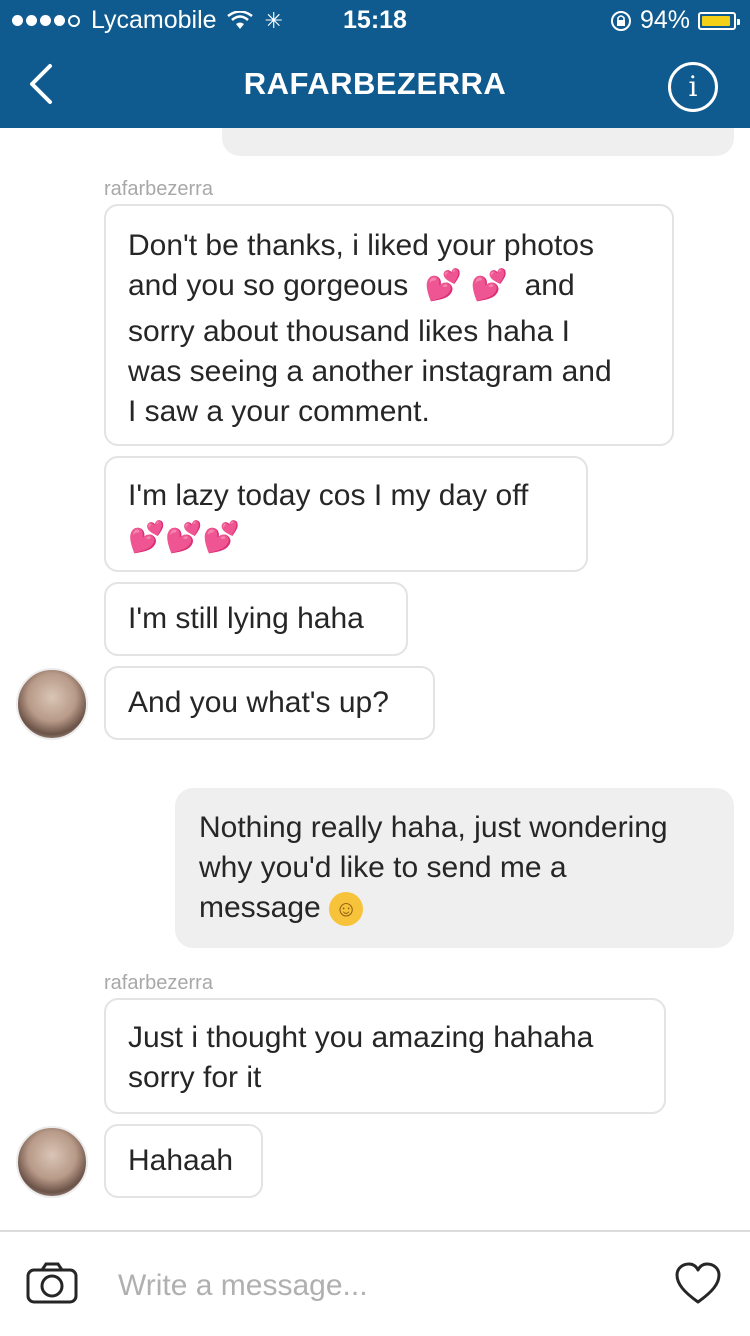 This screenshot has width=750, height=1336. I want to click on info-icon: i, so click(693, 86).